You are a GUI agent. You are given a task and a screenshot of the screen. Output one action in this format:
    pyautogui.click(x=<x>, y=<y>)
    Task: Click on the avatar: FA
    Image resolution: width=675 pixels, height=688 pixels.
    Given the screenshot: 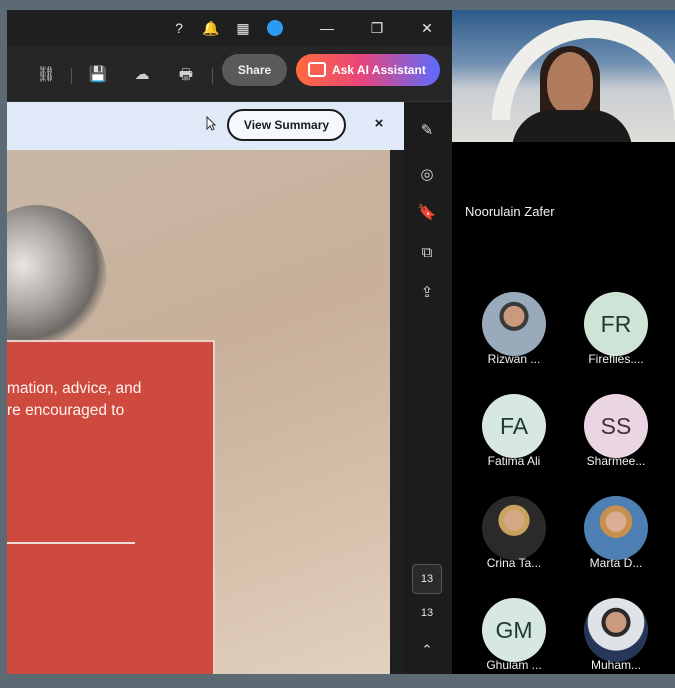 What is the action you would take?
    pyautogui.click(x=514, y=426)
    